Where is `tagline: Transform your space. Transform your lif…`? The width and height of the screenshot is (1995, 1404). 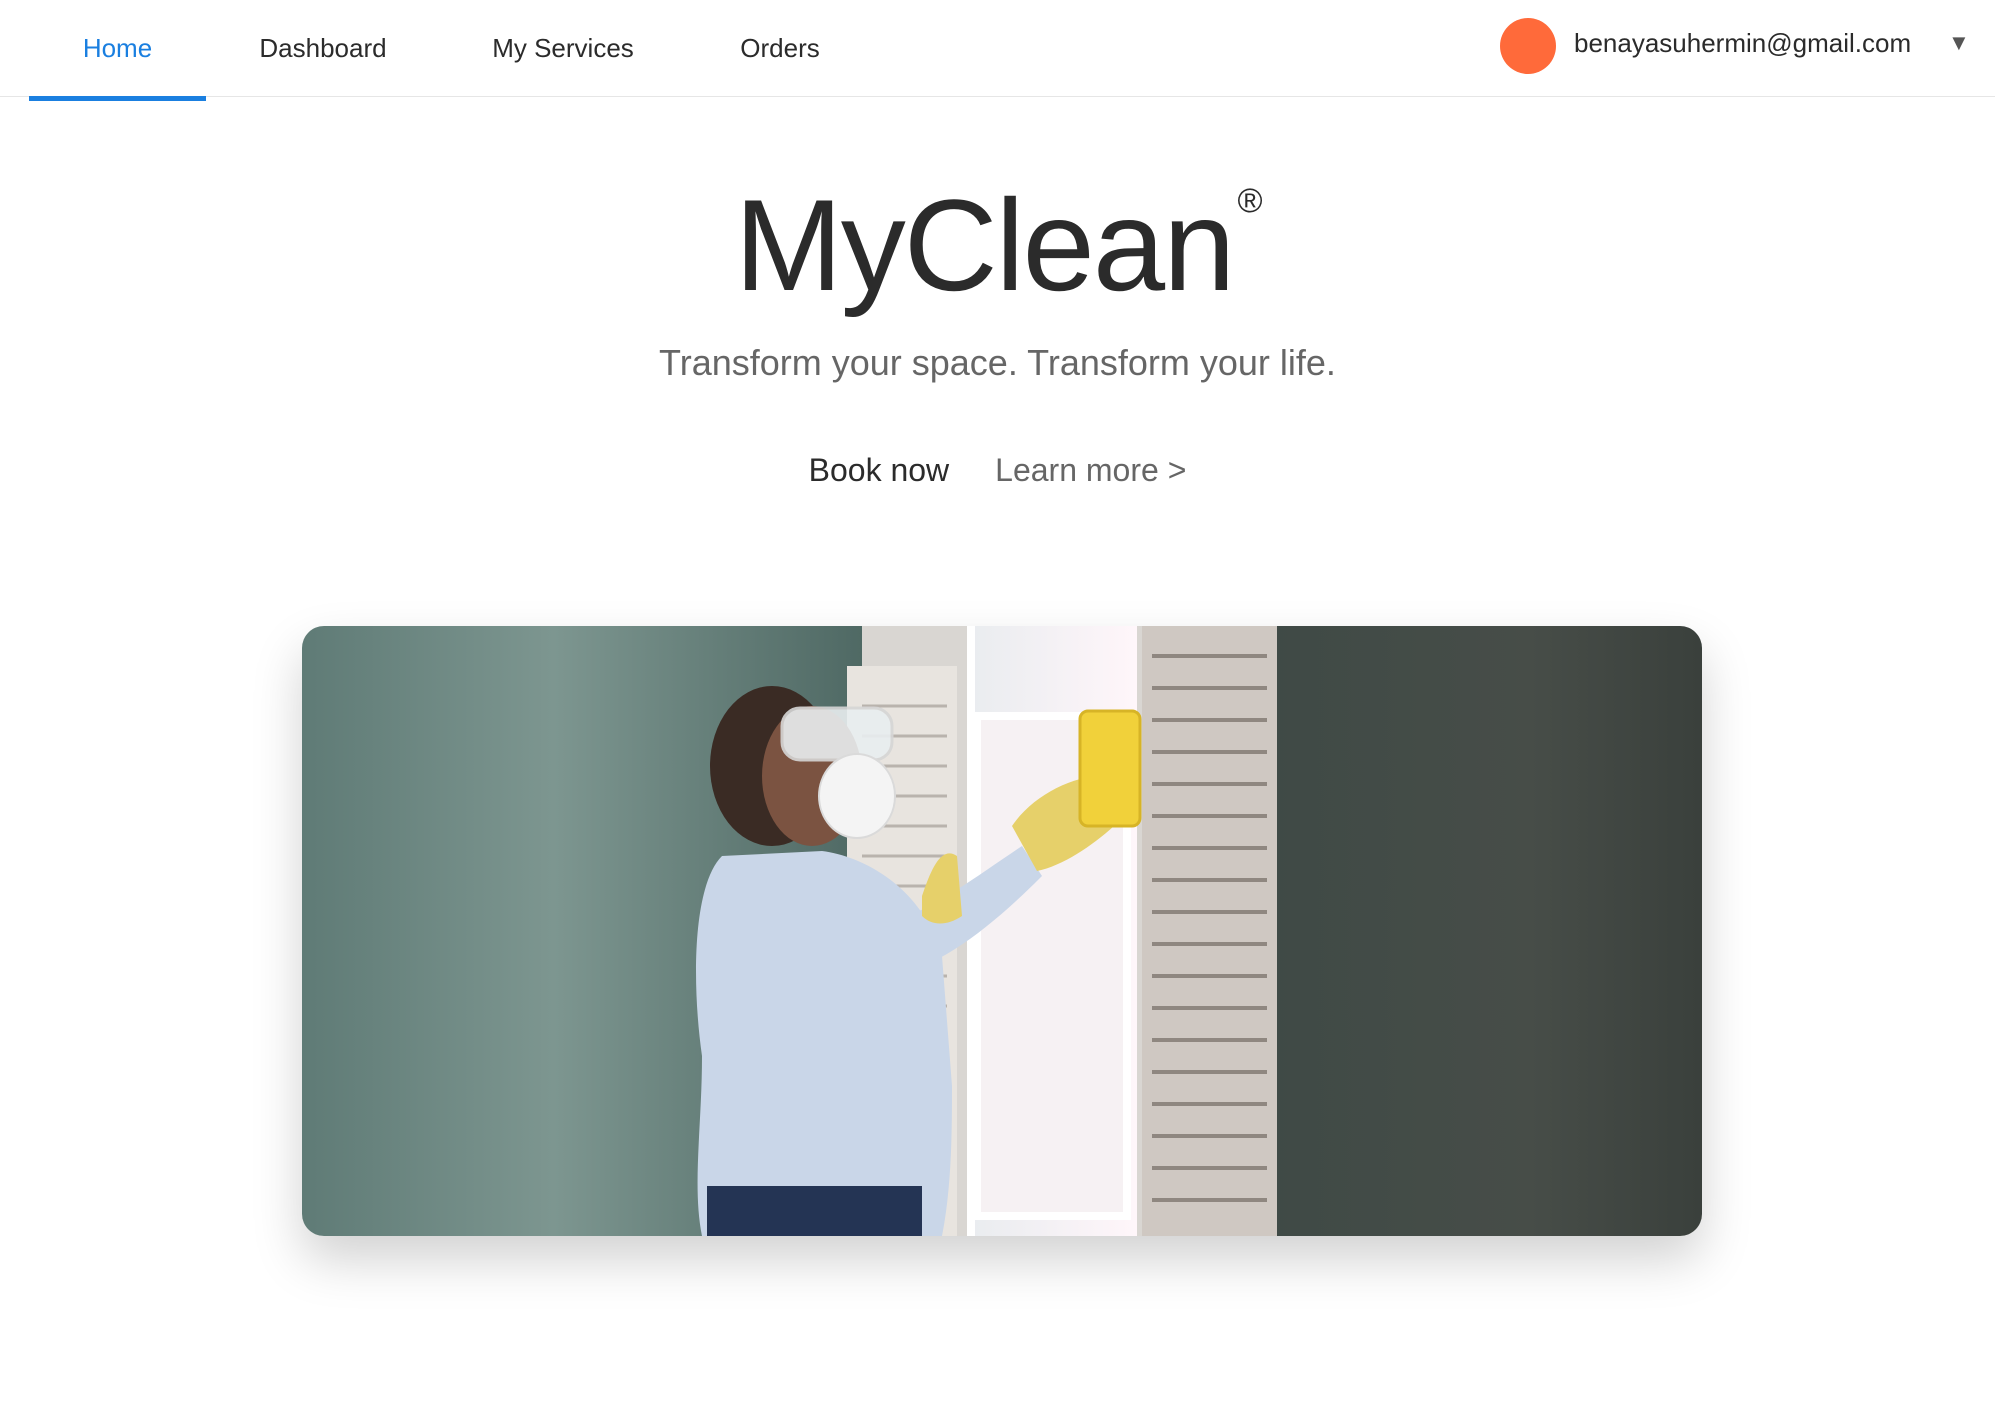 tagline: Transform your space. Transform your lif… is located at coordinates (997, 362).